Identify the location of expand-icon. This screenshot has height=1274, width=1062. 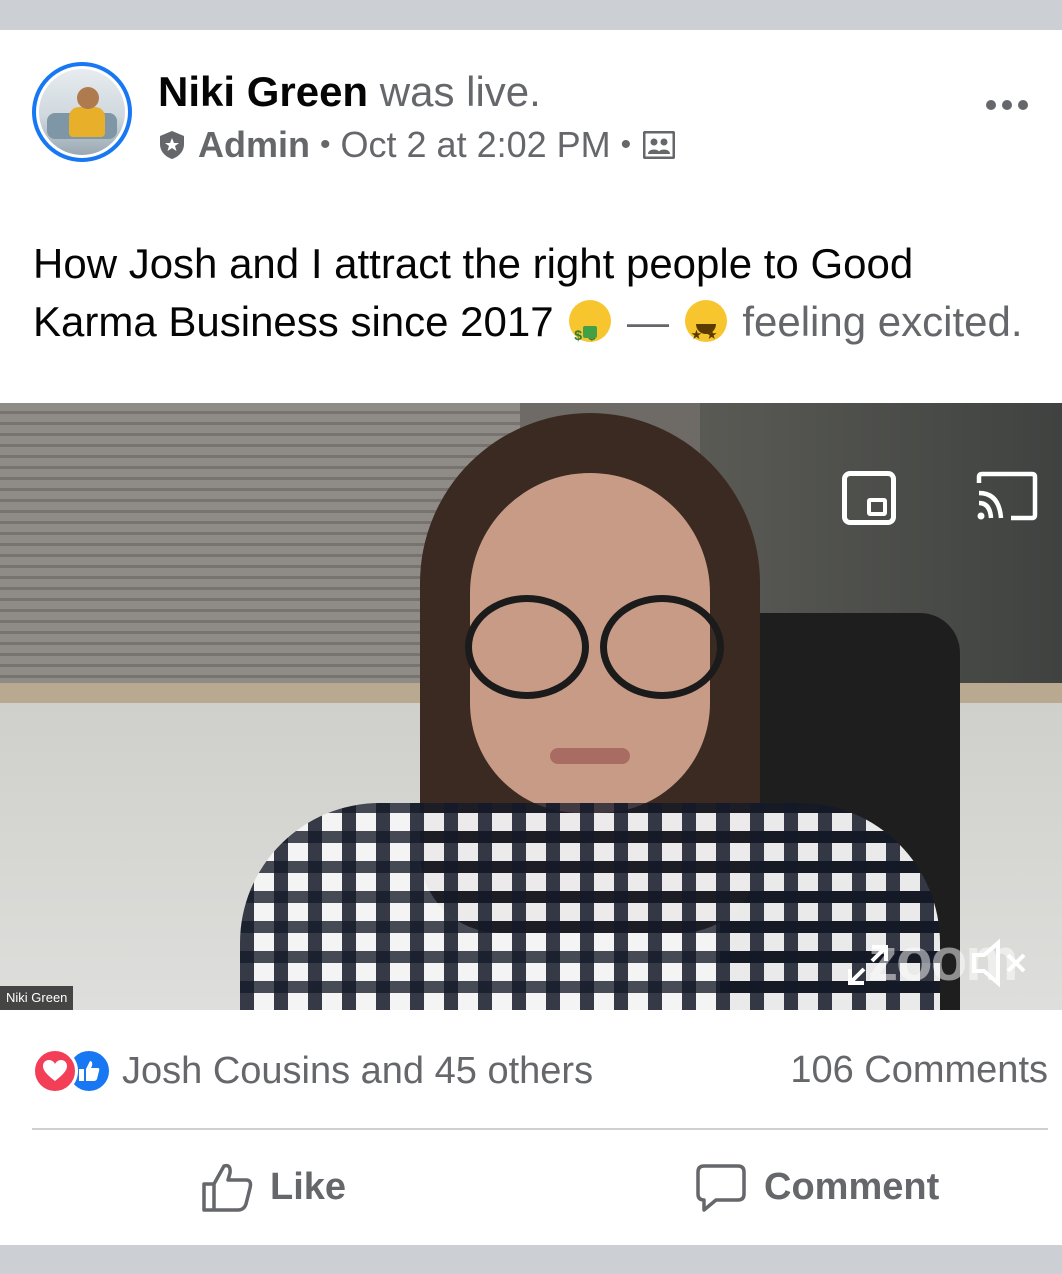
(868, 965).